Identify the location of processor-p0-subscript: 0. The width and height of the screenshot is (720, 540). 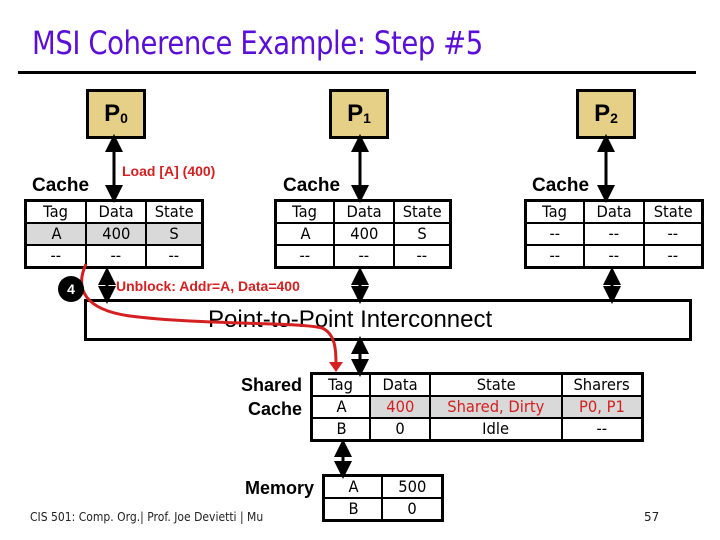
(124, 118).